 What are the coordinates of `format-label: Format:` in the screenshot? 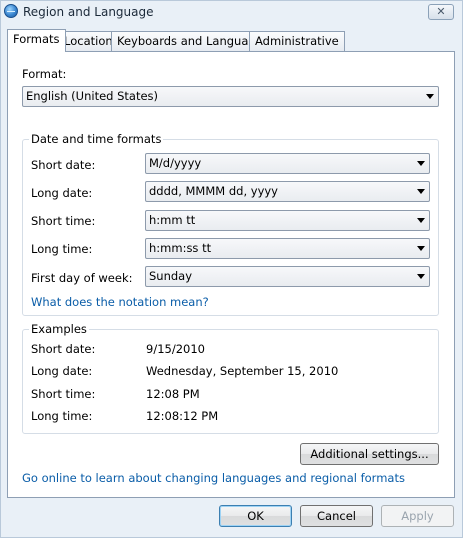 It's located at (44, 74).